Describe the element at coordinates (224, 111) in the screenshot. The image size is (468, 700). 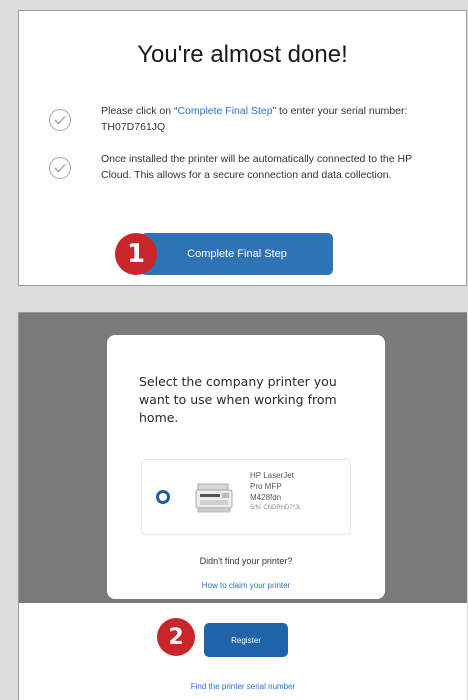
I see `complete-final-step-link: Complete Final Step` at that location.